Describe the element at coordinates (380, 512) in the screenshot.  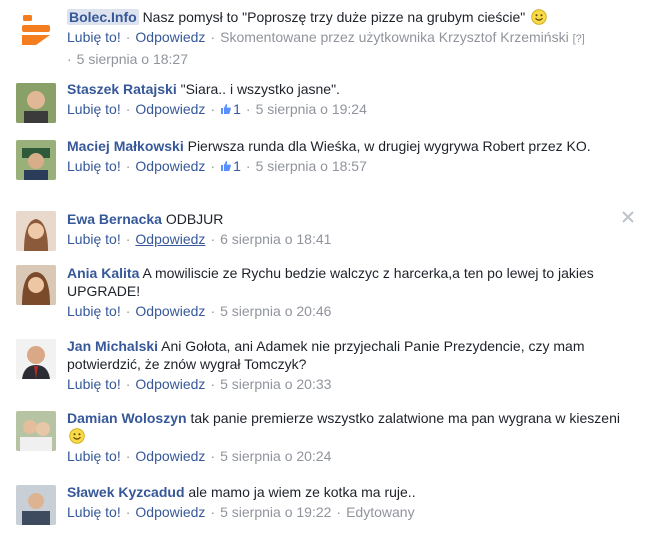
I see `edited-label: Edytowany` at that location.